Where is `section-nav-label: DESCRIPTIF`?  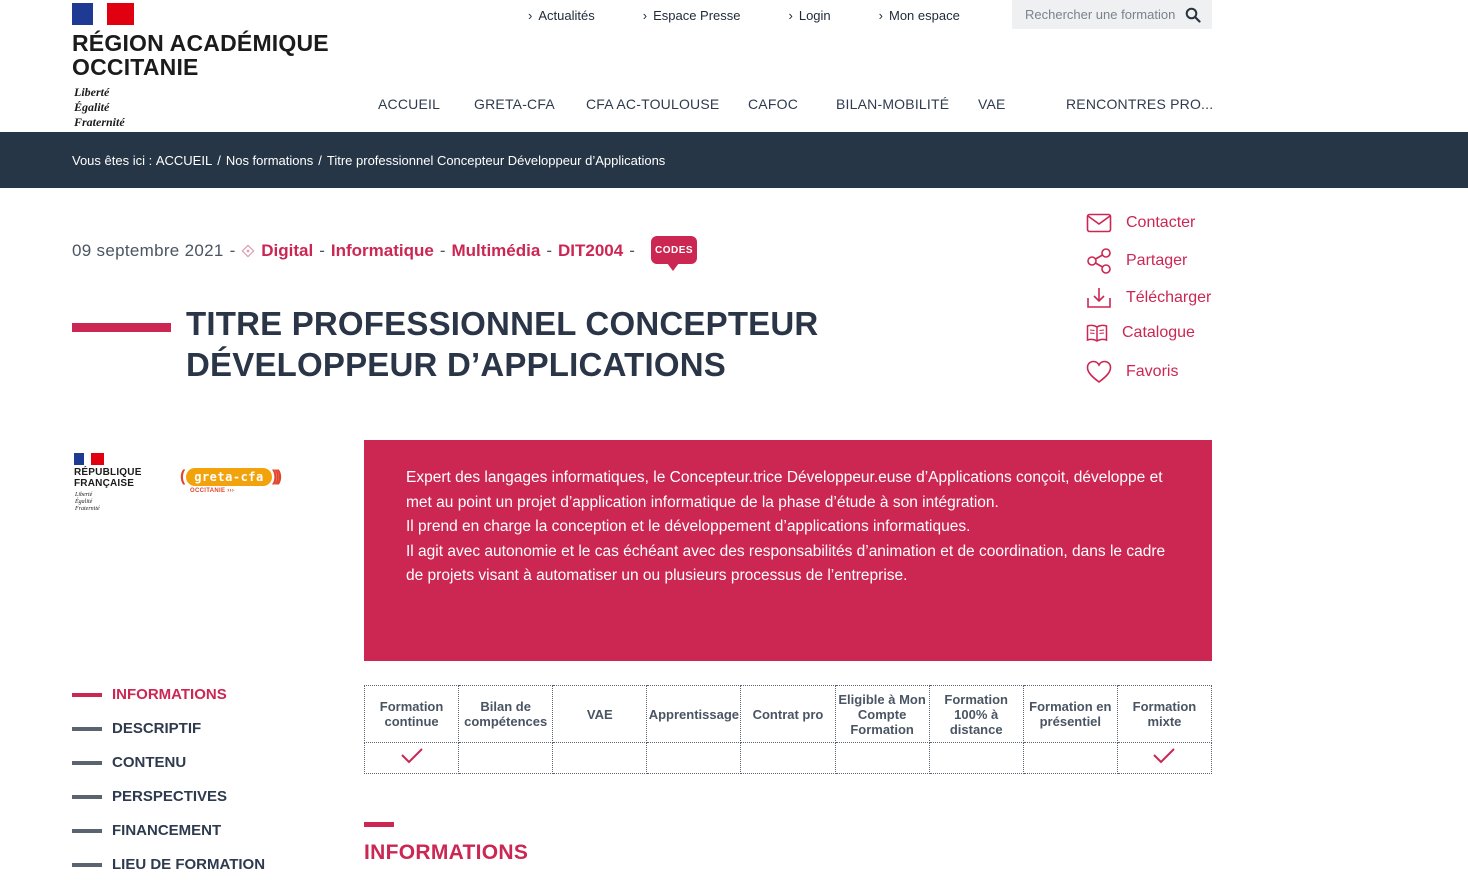
section-nav-label: DESCRIPTIF is located at coordinates (157, 728).